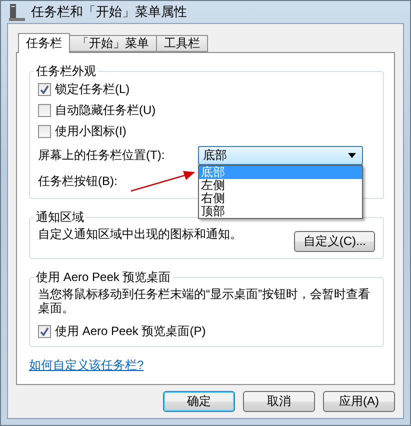 The height and width of the screenshot is (426, 411). Describe the element at coordinates (130, 331) in the screenshot. I see `checkbox-label: 使用 Aero Peek 预览桌面(P)` at that location.